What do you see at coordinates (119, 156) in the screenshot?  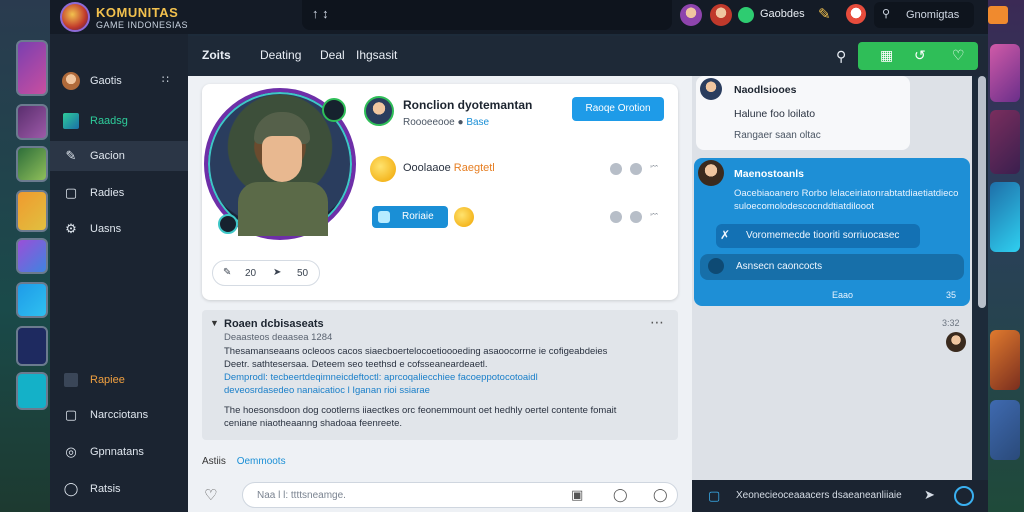 I see `sidebar-item-gacion: ✎ Gacion` at bounding box center [119, 156].